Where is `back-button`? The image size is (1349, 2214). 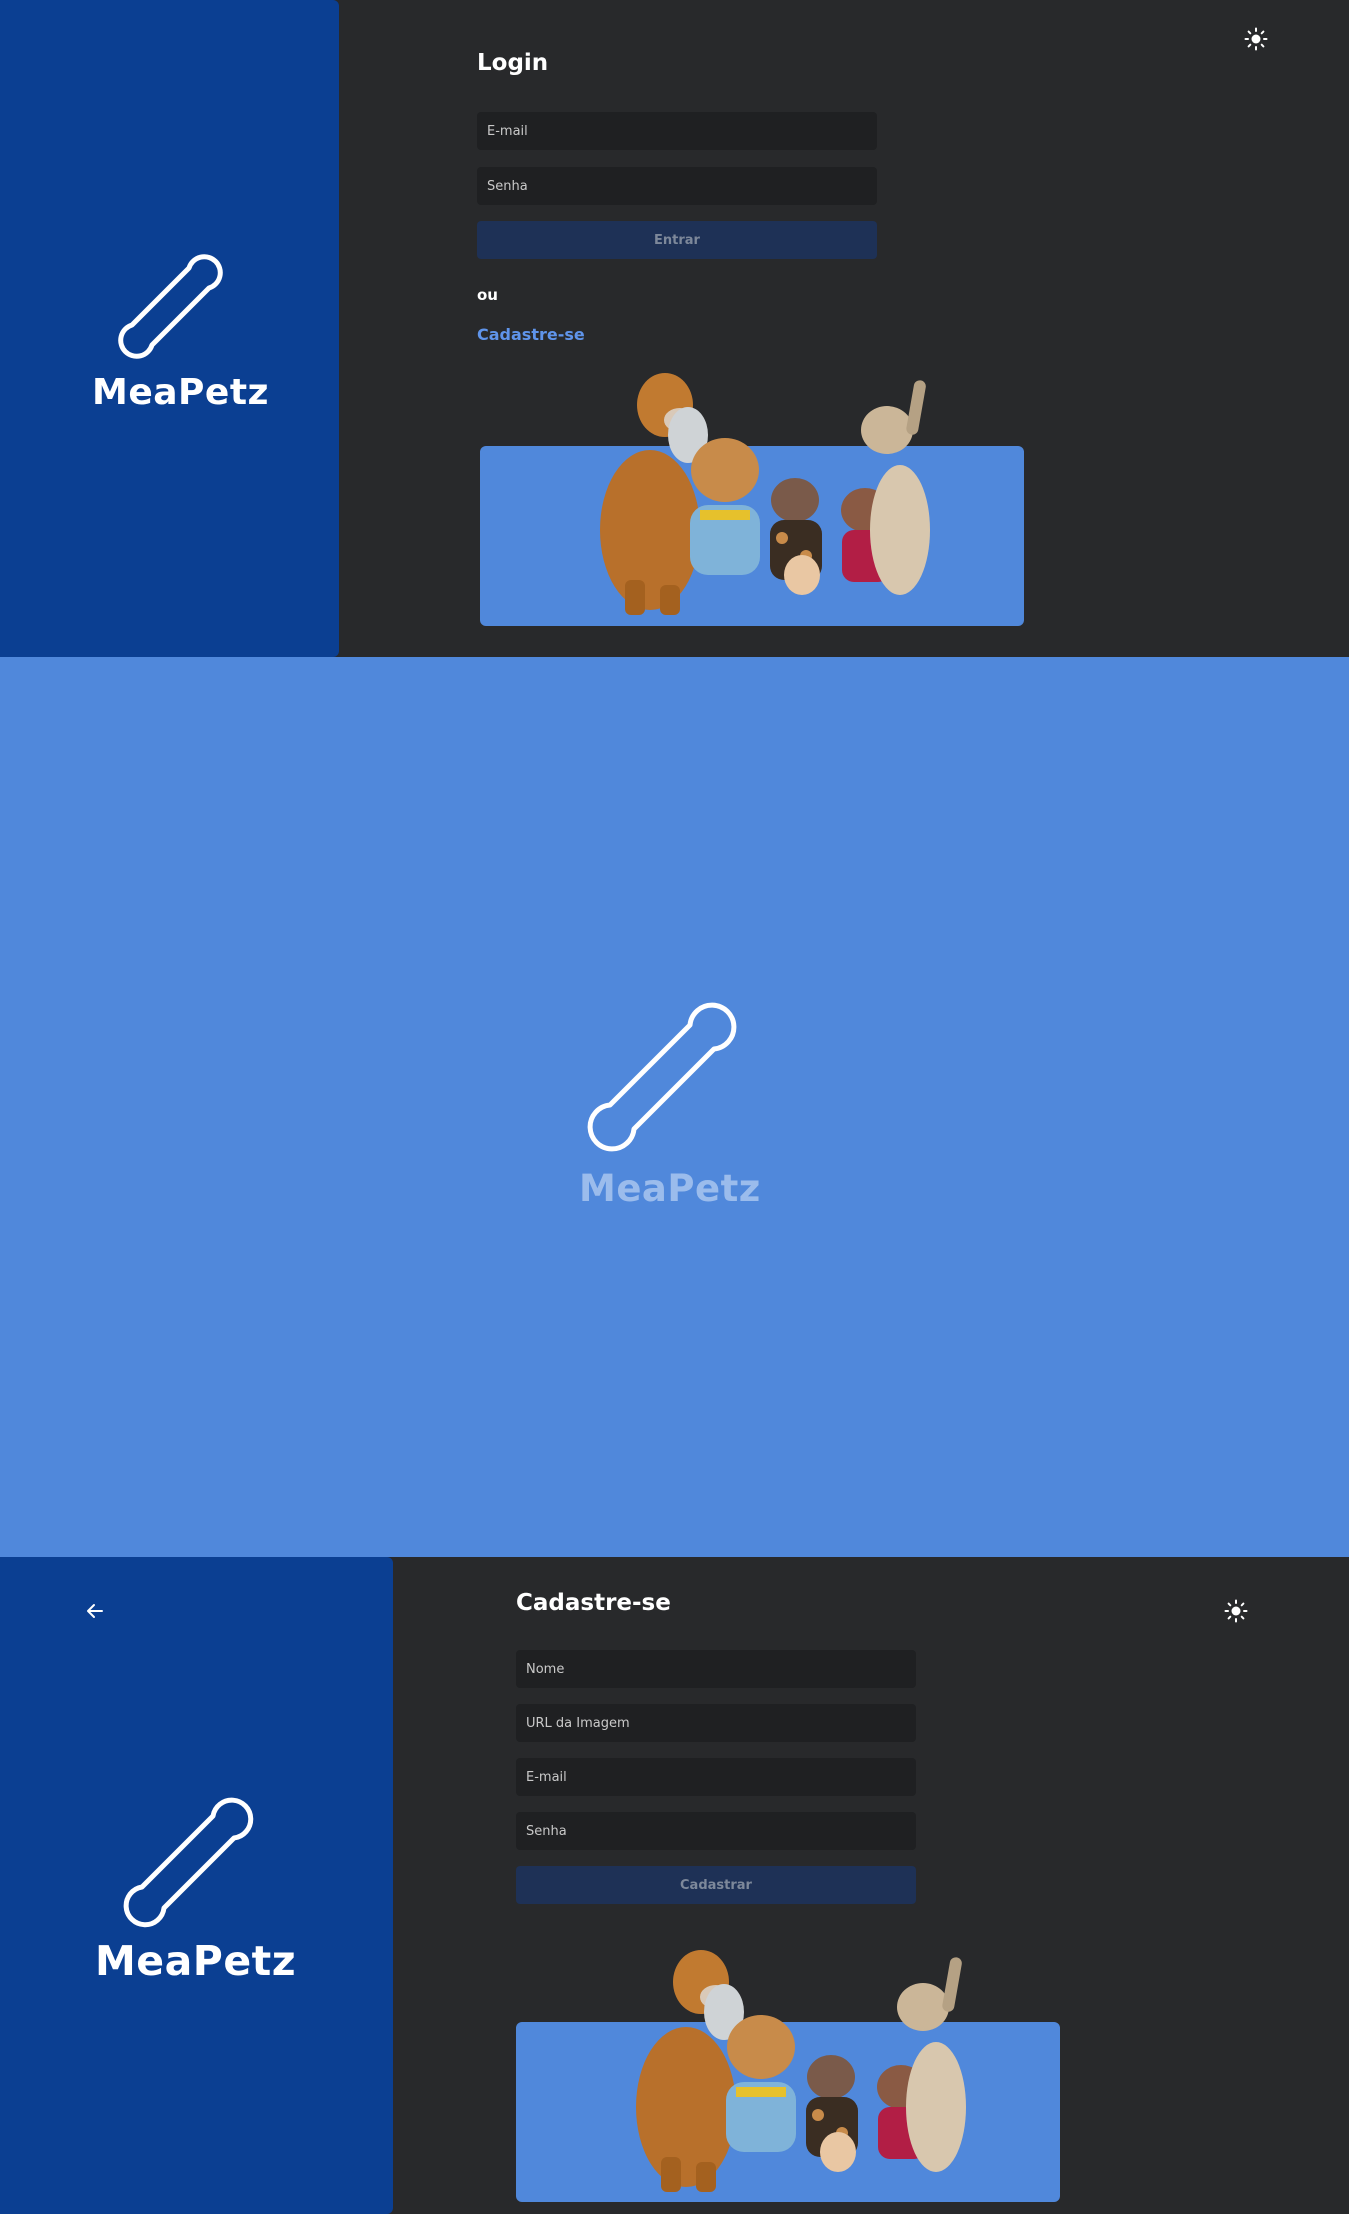 back-button is located at coordinates (95, 1611).